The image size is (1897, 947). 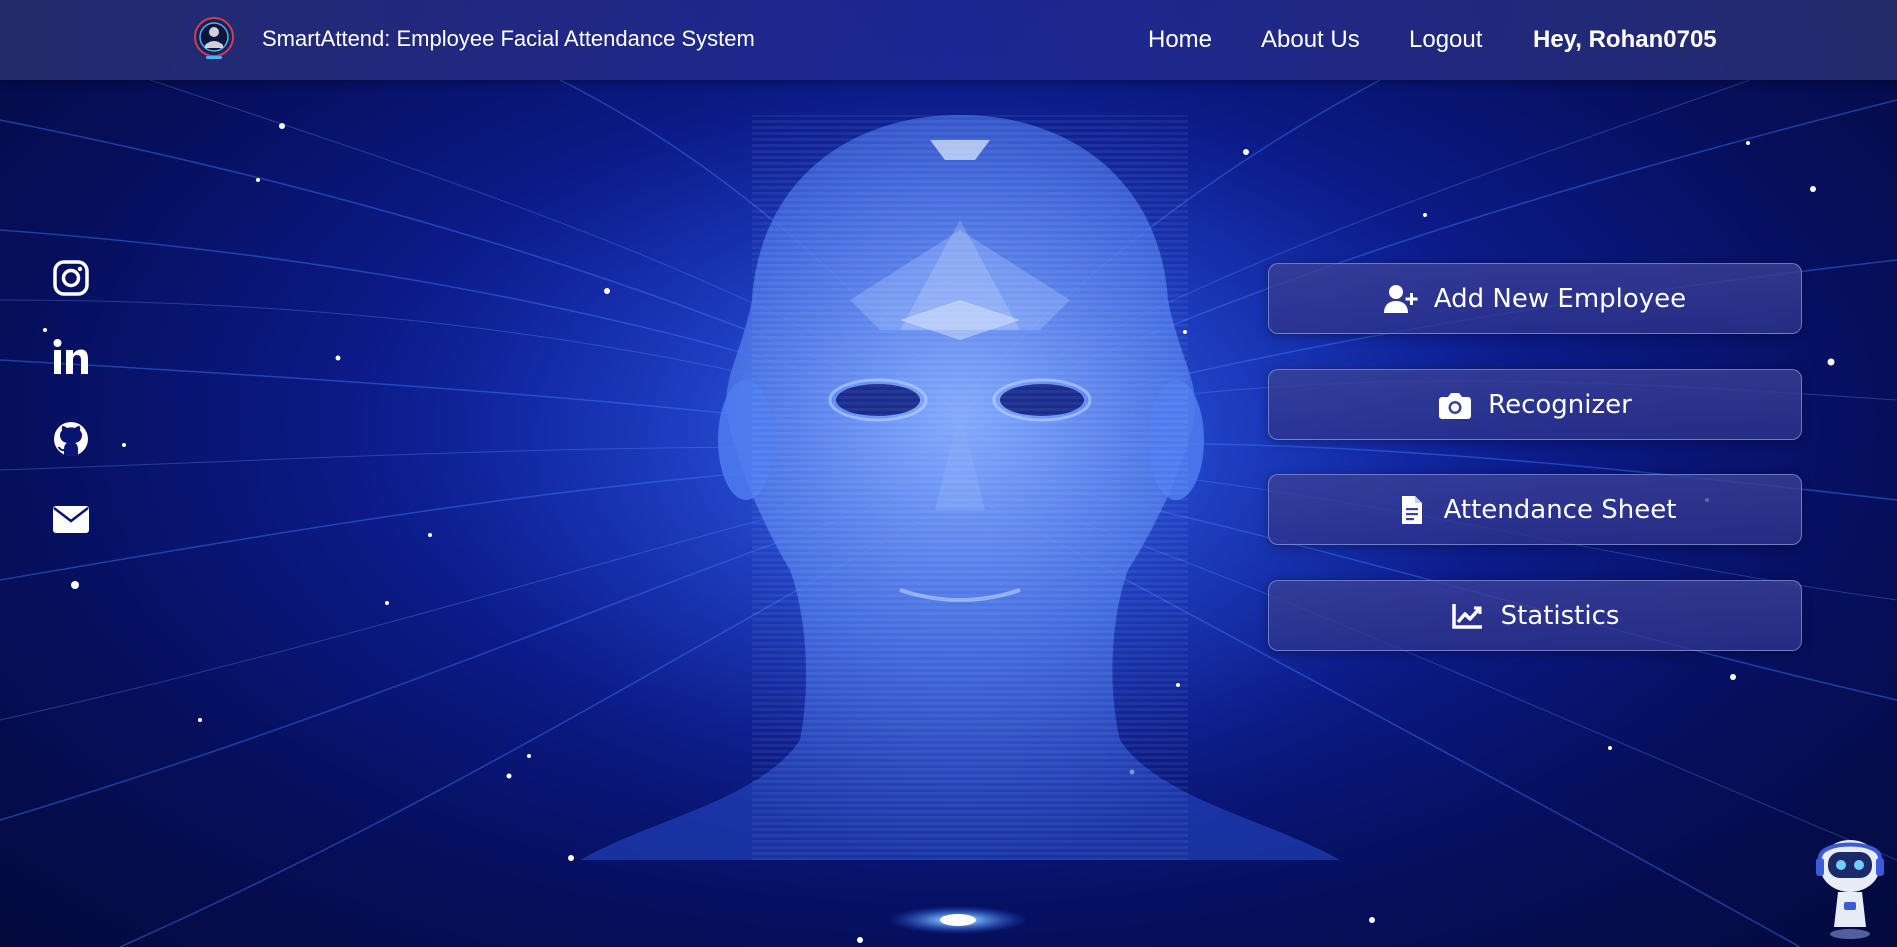 I want to click on add-new-employee-label: Add New Employee, so click(x=1560, y=298).